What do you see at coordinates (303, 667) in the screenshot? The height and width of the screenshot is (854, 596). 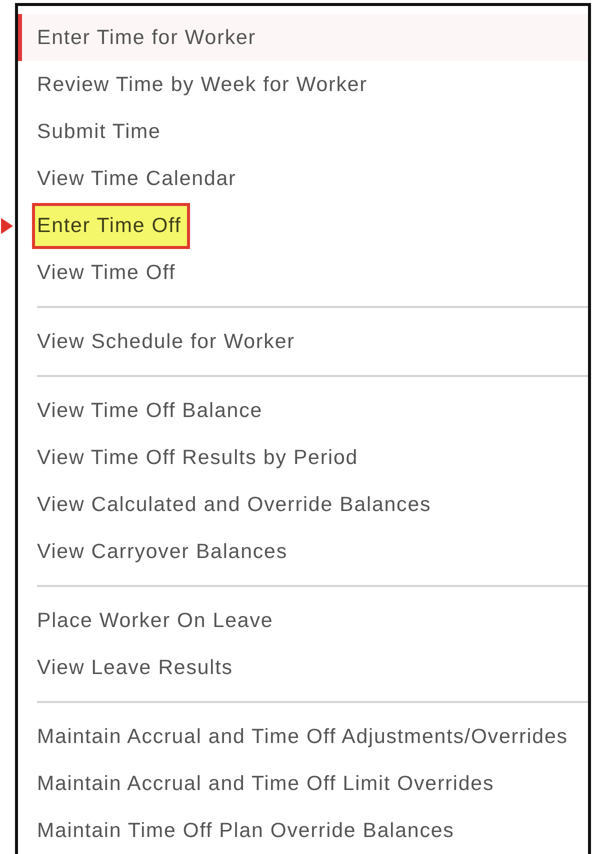 I see `menu-item: View Leave Results` at bounding box center [303, 667].